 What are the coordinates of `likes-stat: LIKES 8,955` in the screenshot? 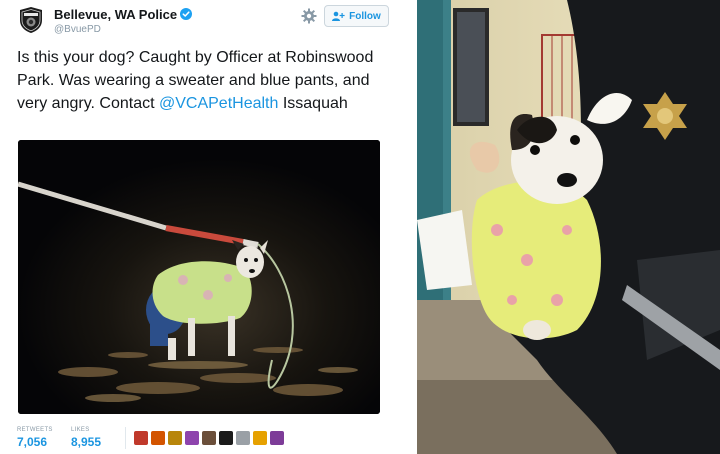 It's located at (86, 438).